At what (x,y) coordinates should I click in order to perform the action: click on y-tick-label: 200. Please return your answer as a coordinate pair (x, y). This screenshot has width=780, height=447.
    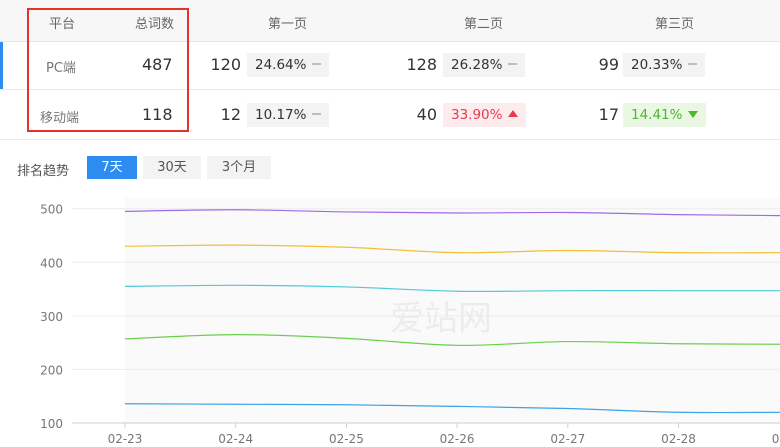
    Looking at the image, I should click on (51, 370).